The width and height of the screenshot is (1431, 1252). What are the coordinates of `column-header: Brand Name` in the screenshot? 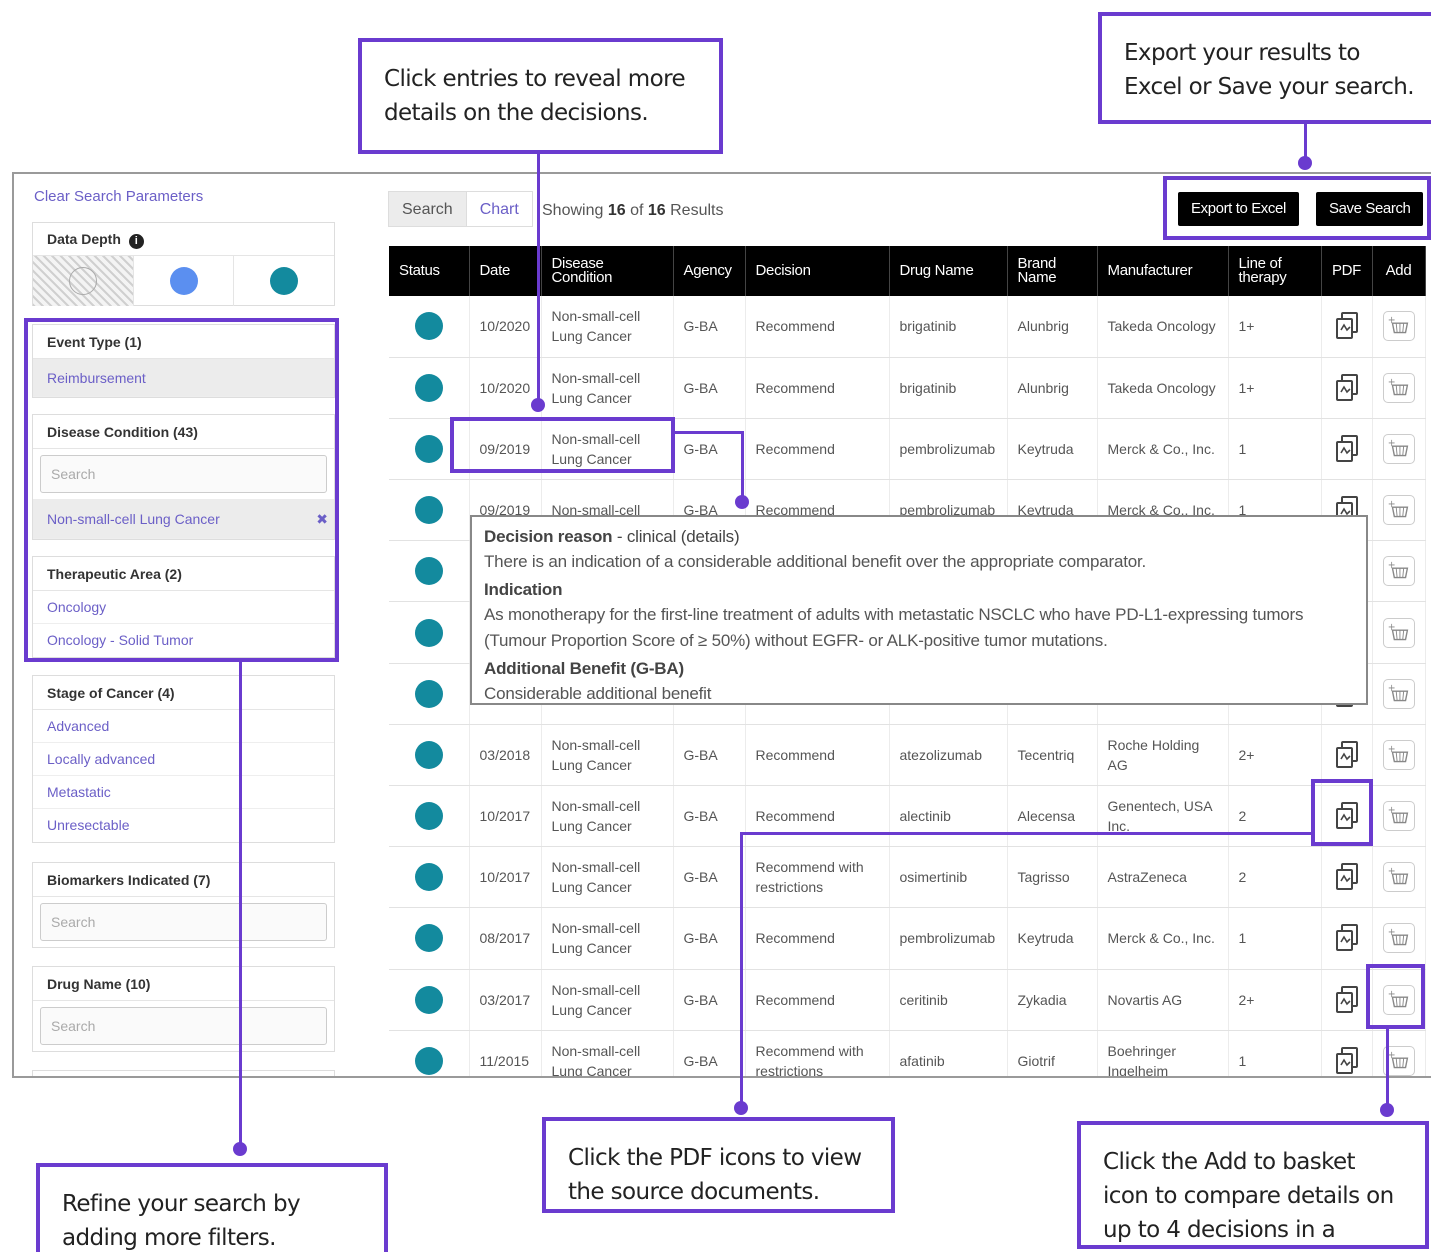 It's located at (1052, 271).